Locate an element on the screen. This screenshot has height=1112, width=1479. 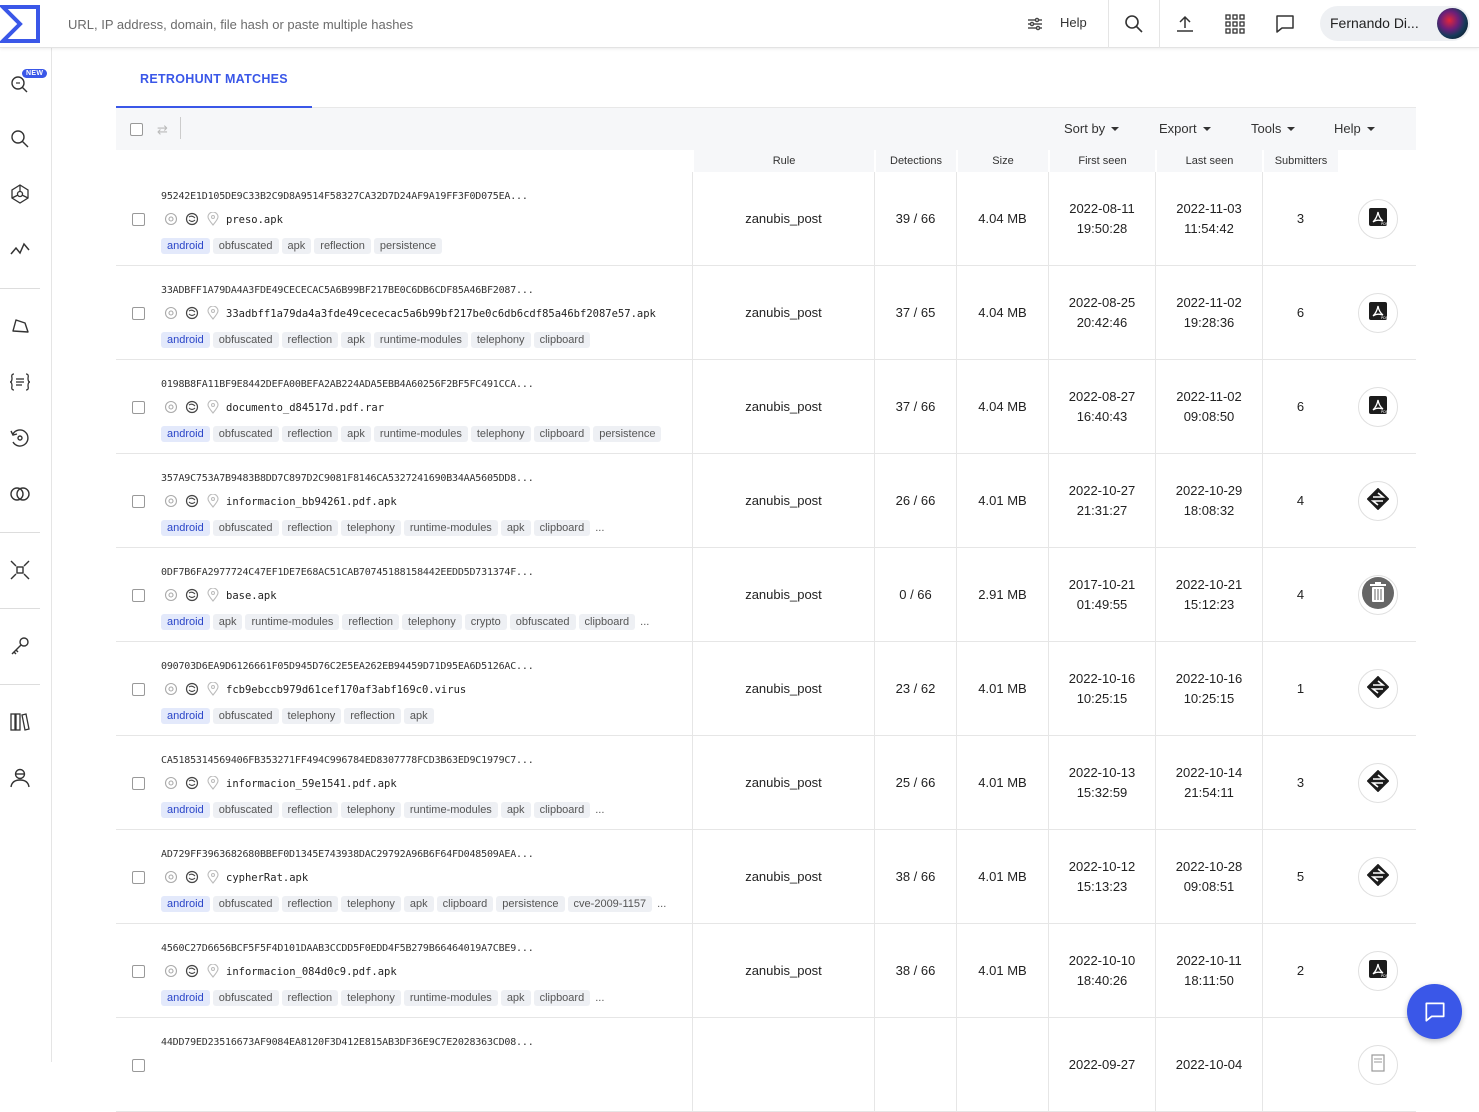
swap-icon: ⇄ is located at coordinates (162, 130).